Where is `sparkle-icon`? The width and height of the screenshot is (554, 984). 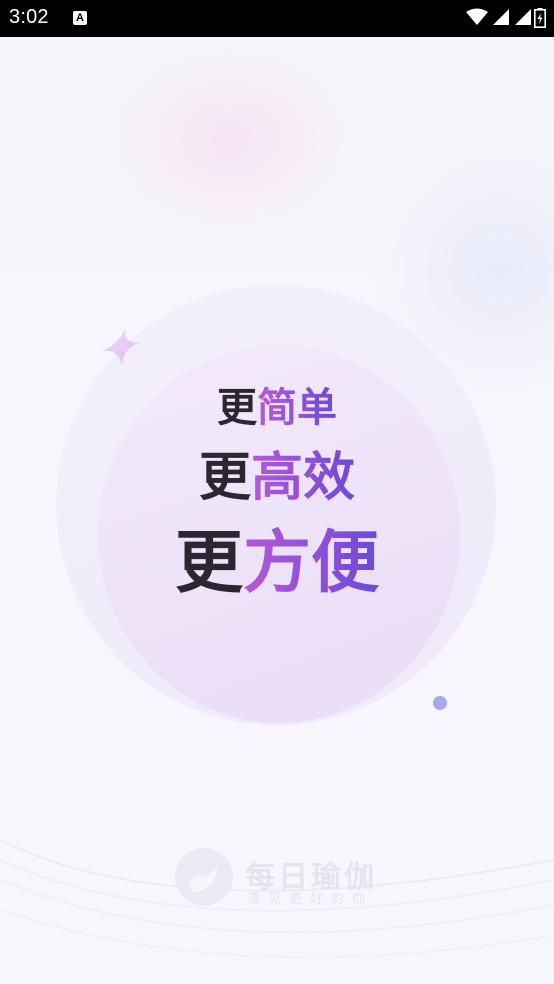
sparkle-icon is located at coordinates (121, 346).